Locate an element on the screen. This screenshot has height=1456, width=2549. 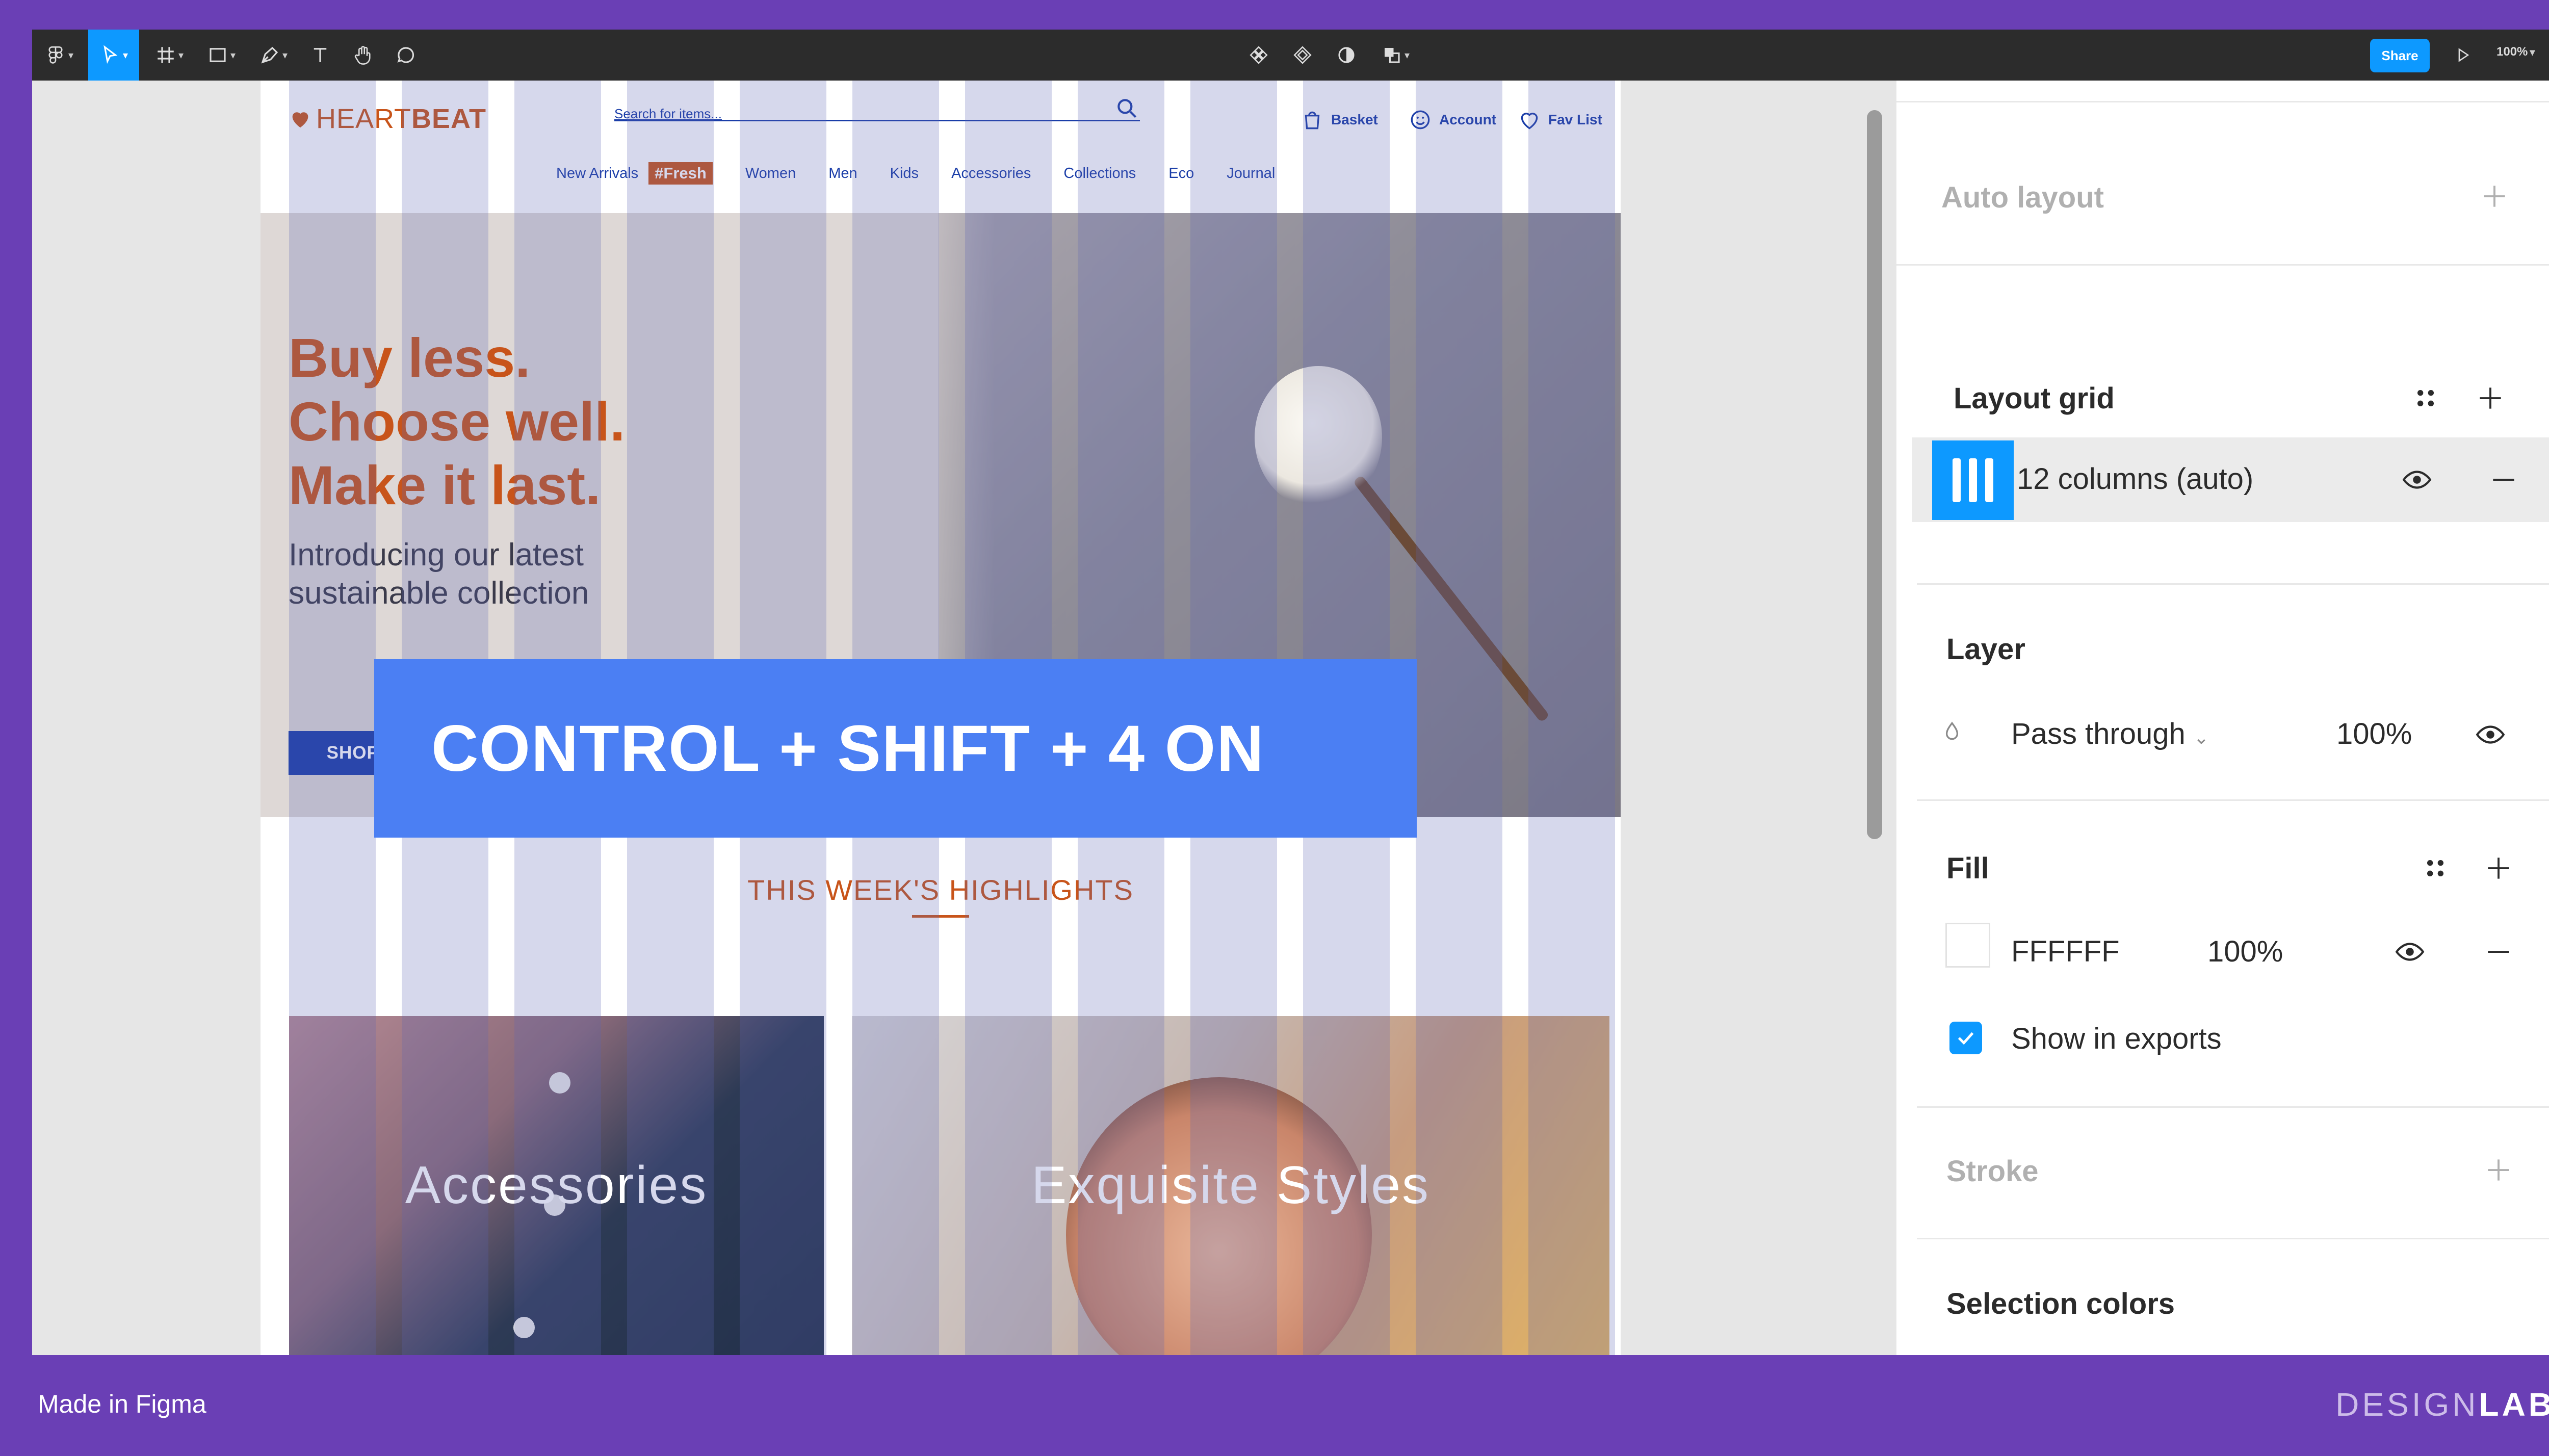
text-tool-button is located at coordinates (320, 55).